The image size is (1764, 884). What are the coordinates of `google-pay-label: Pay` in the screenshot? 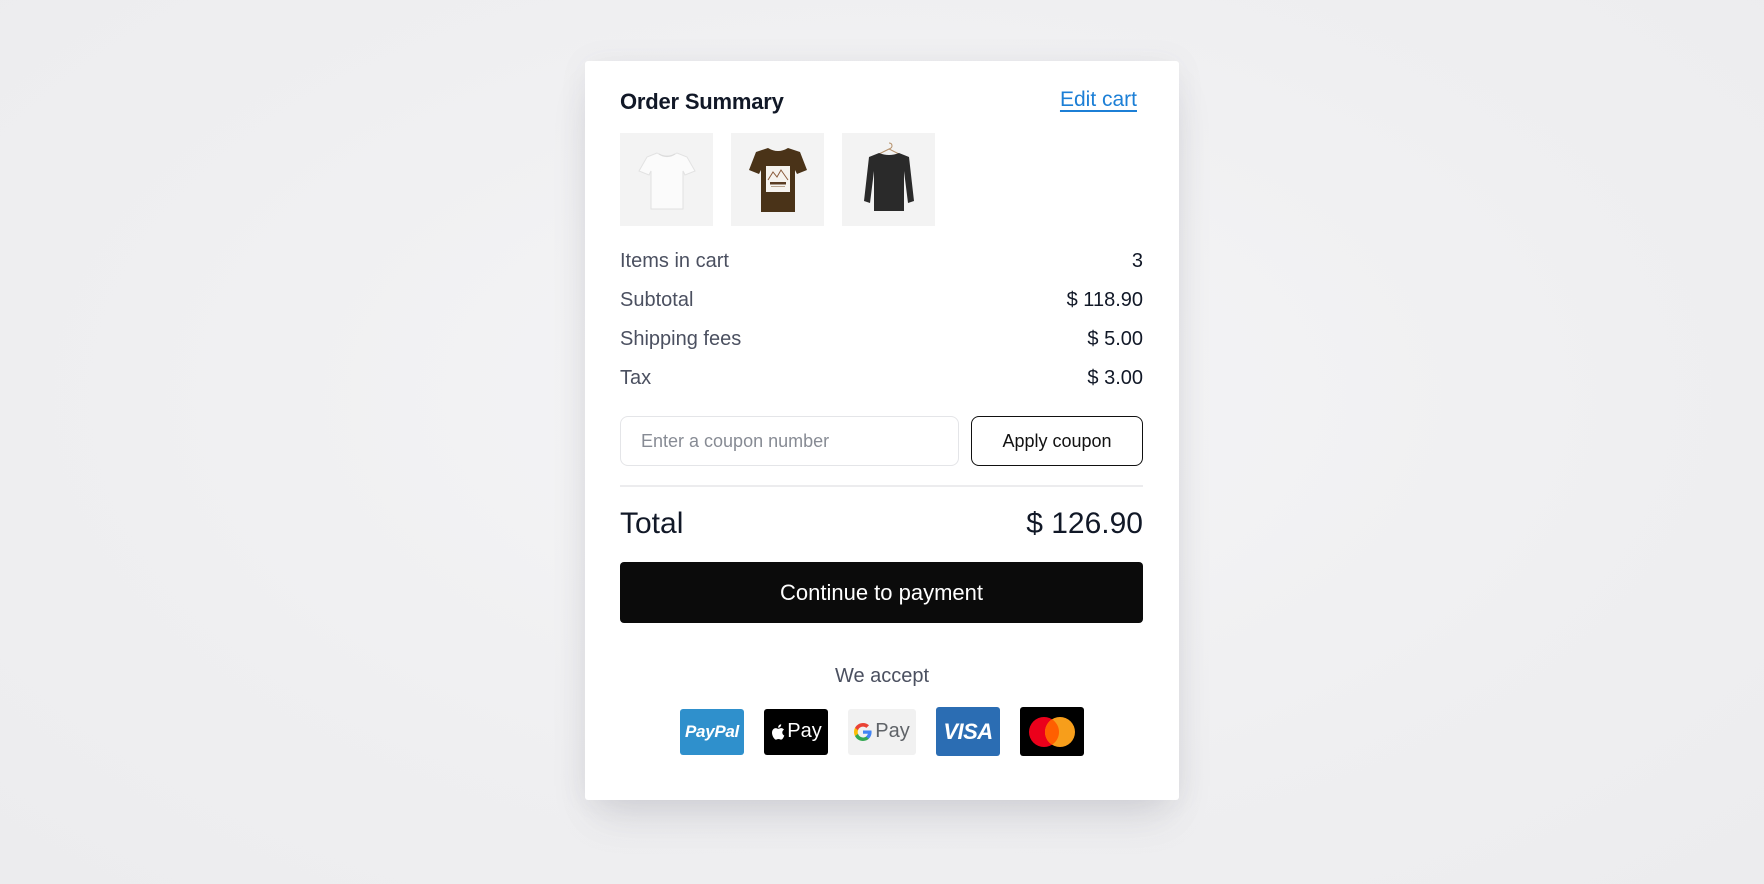 It's located at (892, 731).